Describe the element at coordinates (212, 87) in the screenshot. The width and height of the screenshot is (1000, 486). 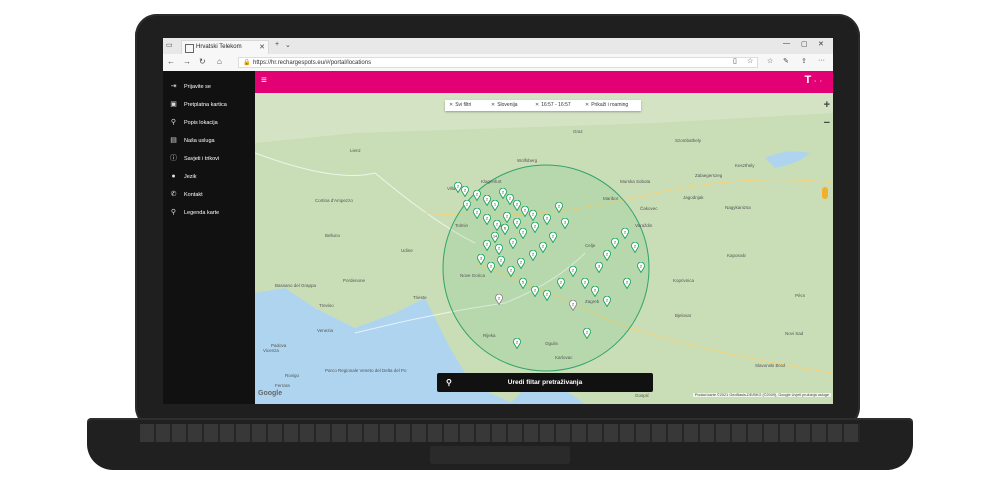
I see `sidebar-item-login: ⇥ Prijavite se` at that location.